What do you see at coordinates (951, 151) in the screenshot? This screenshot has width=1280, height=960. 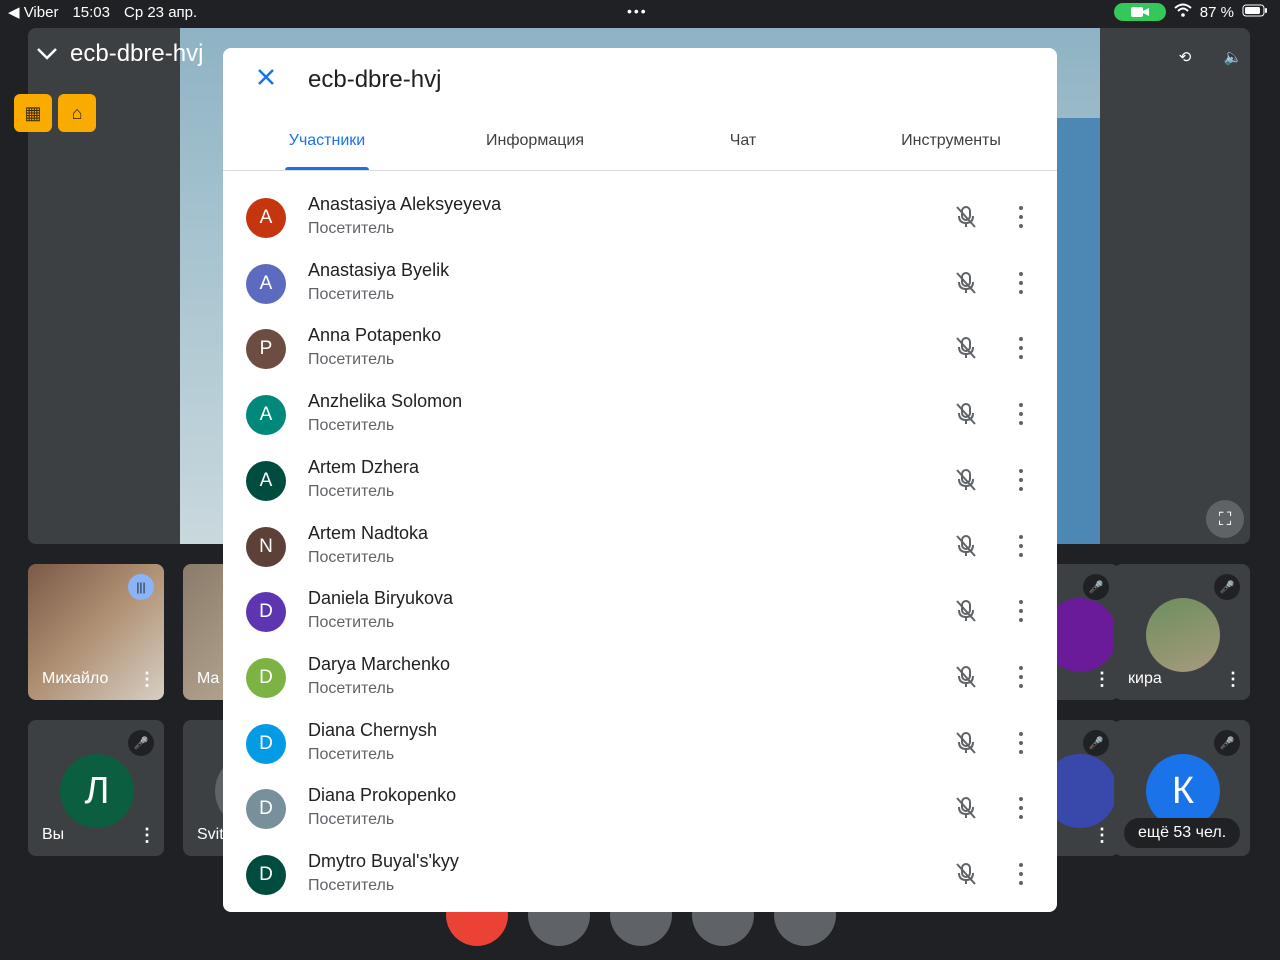 I see `tab-tools: Инструменты` at bounding box center [951, 151].